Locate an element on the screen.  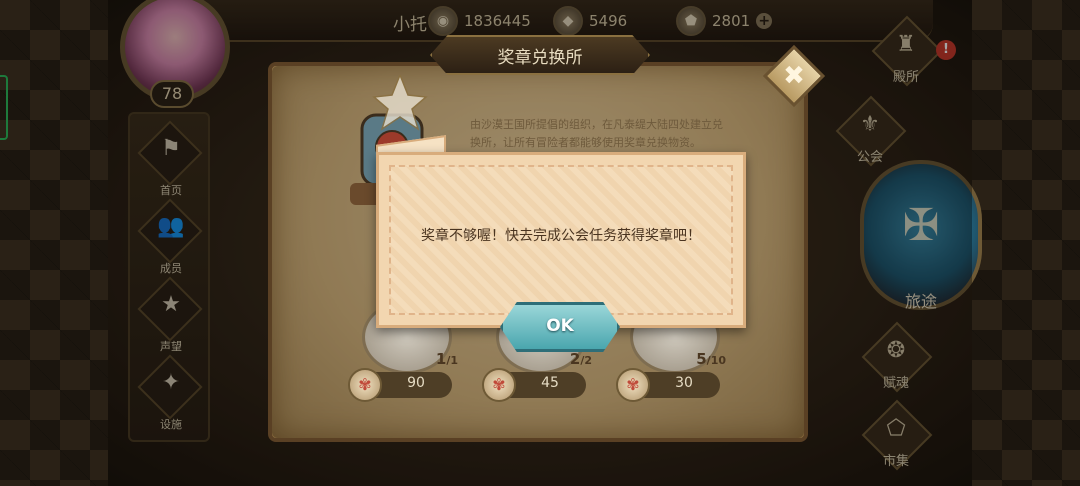
item-total: /1 is located at coordinates (452, 360).